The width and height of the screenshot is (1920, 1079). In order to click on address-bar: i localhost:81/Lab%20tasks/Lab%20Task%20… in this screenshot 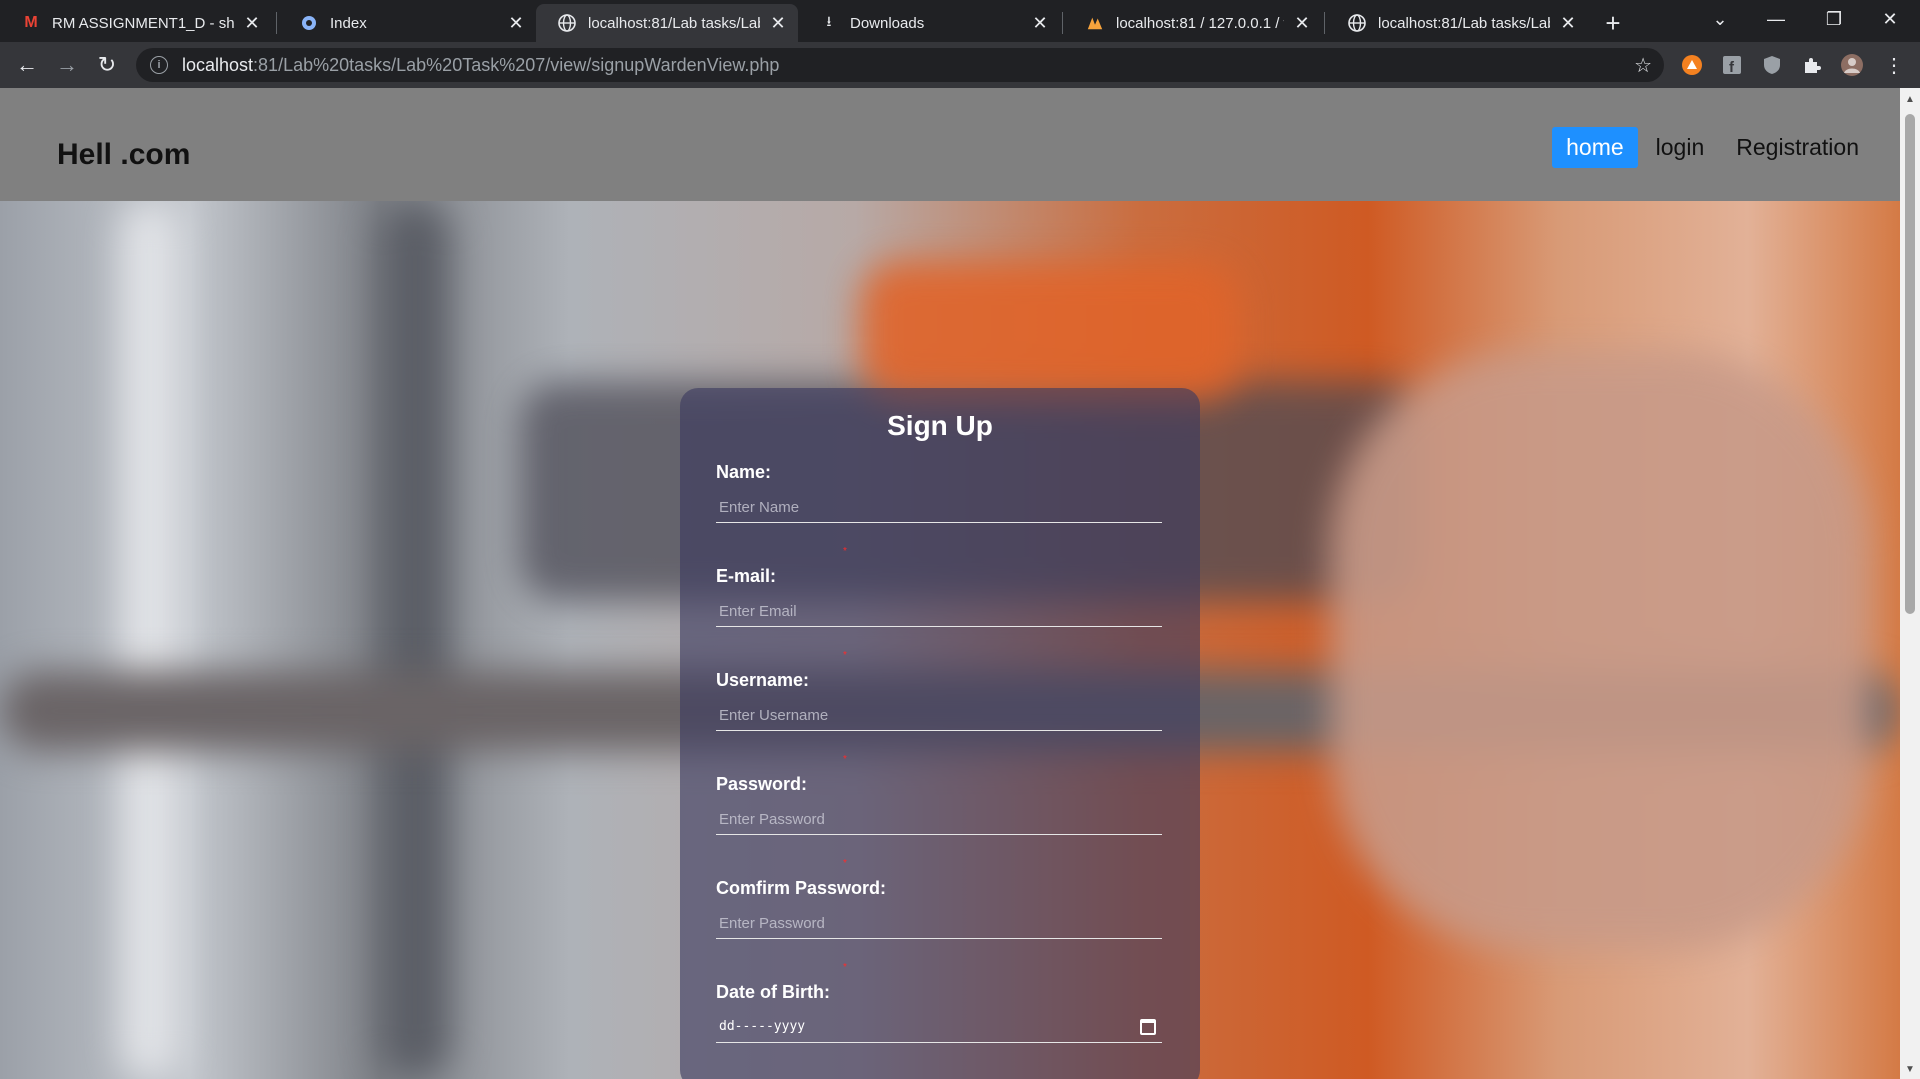, I will do `click(900, 65)`.